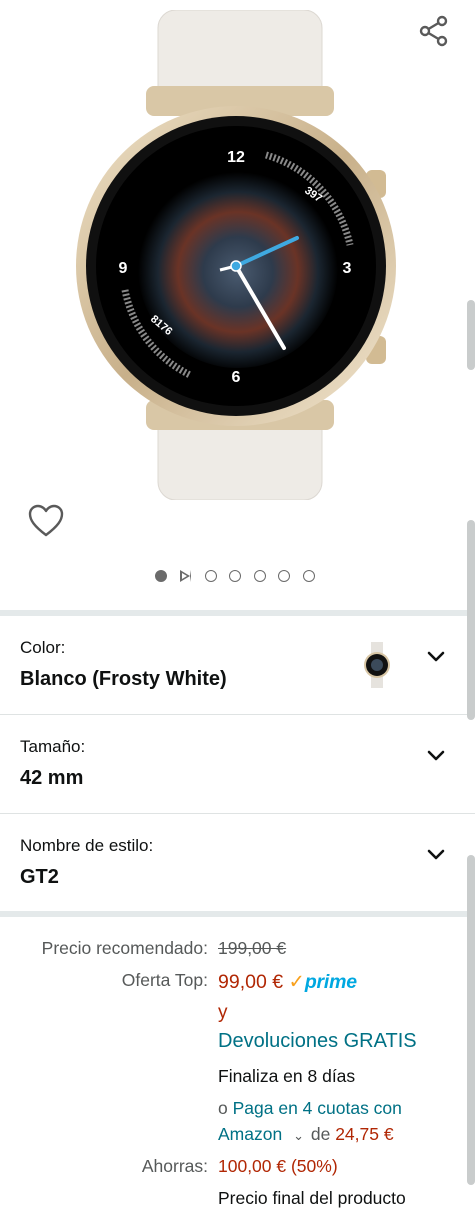 The height and width of the screenshot is (1223, 475). Describe the element at coordinates (223, 1108) in the screenshot. I see `installments-prefix: o` at that location.